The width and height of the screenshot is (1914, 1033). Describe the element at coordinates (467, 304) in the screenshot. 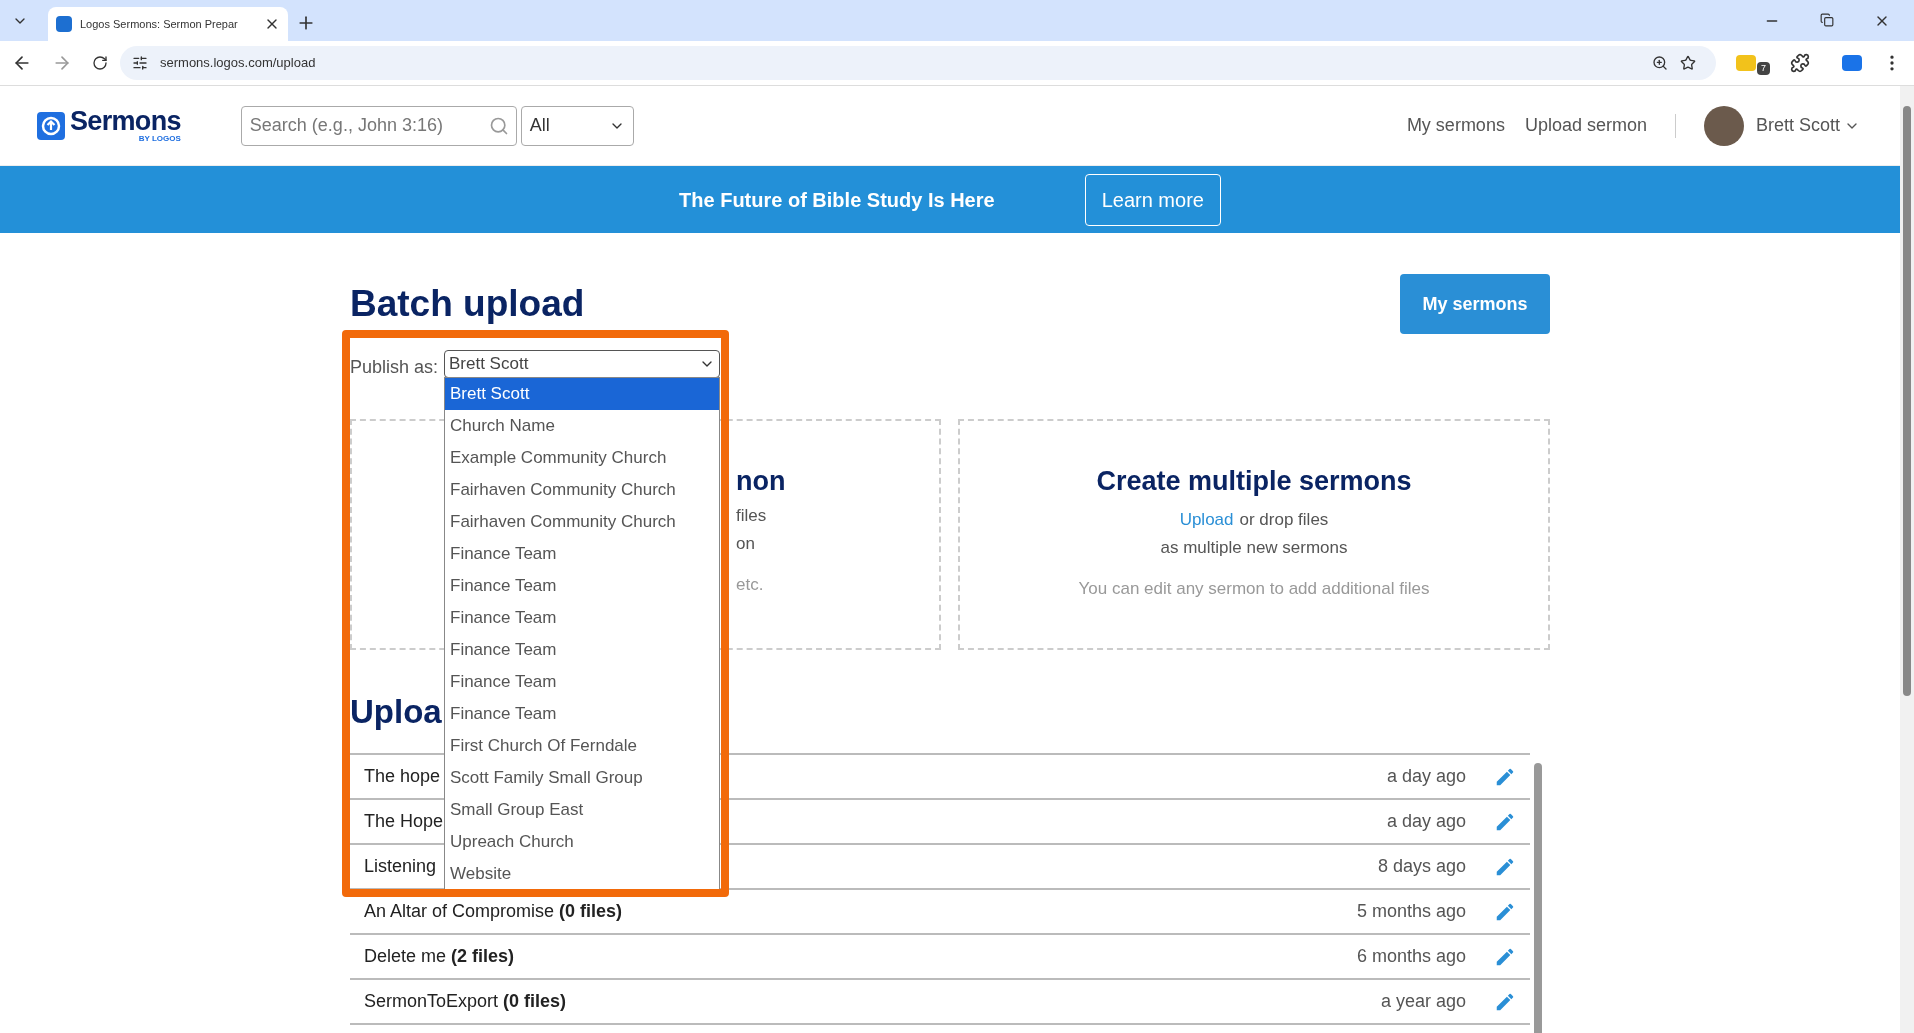

I see `page-title: Batch upload` at that location.